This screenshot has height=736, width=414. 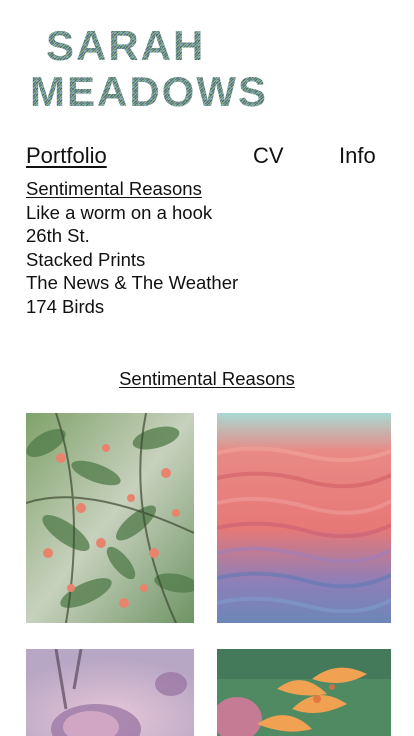 I want to click on series-link-174-birds: 174 Birds, so click(x=132, y=307).